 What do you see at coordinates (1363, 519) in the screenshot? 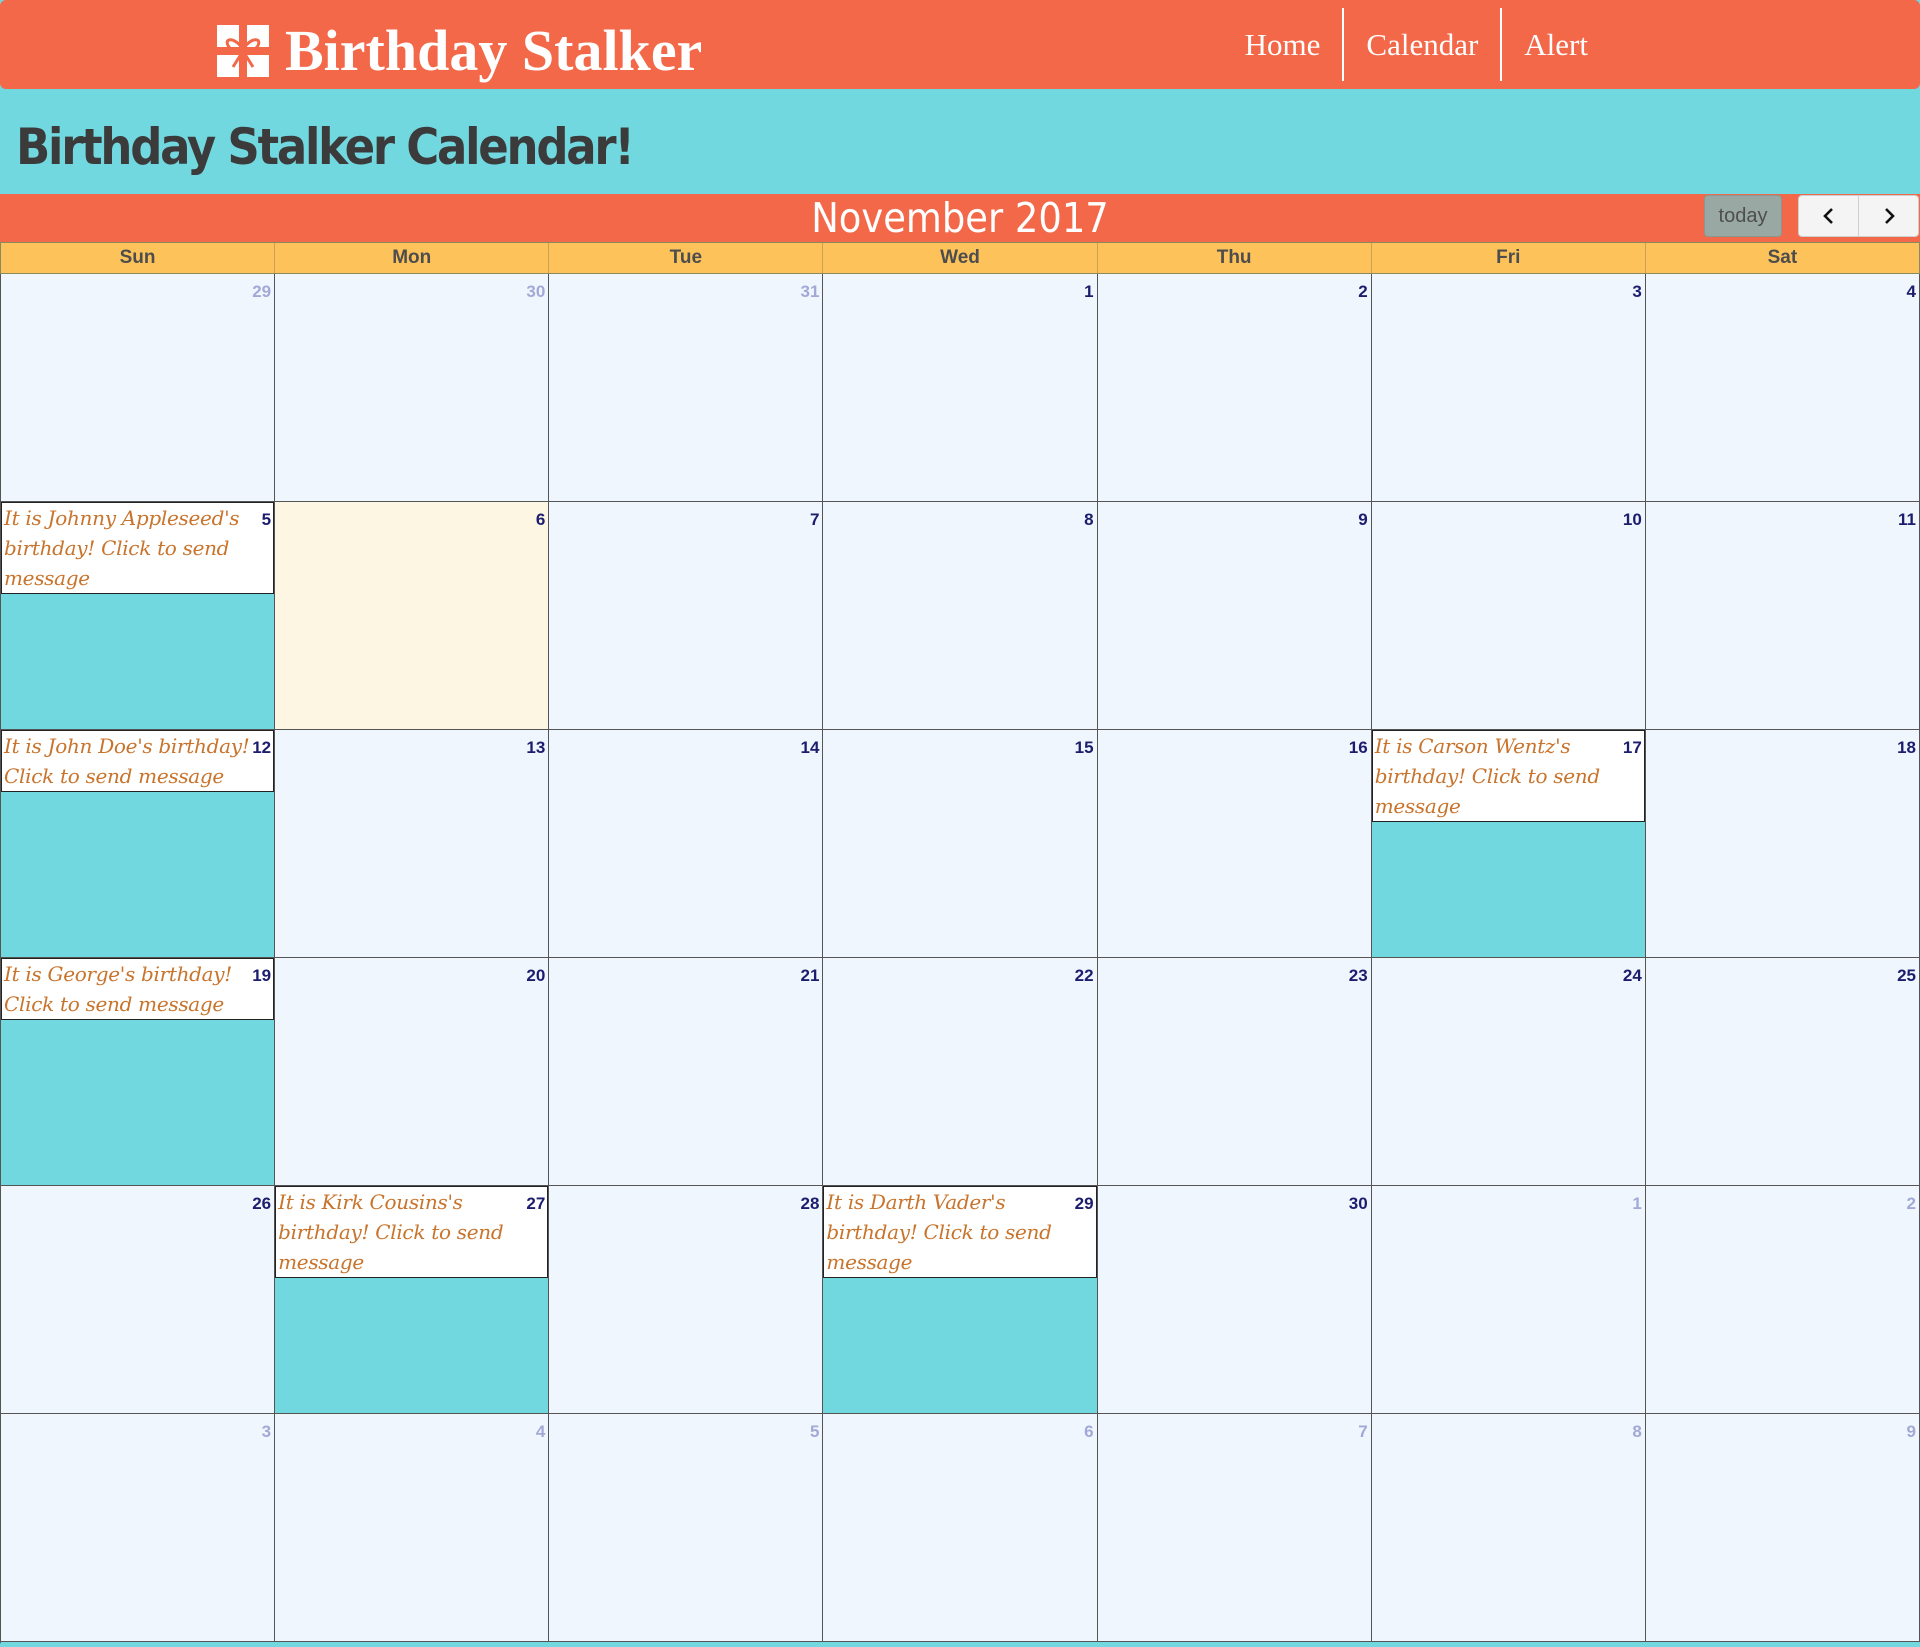
I see `day-number: 9` at bounding box center [1363, 519].